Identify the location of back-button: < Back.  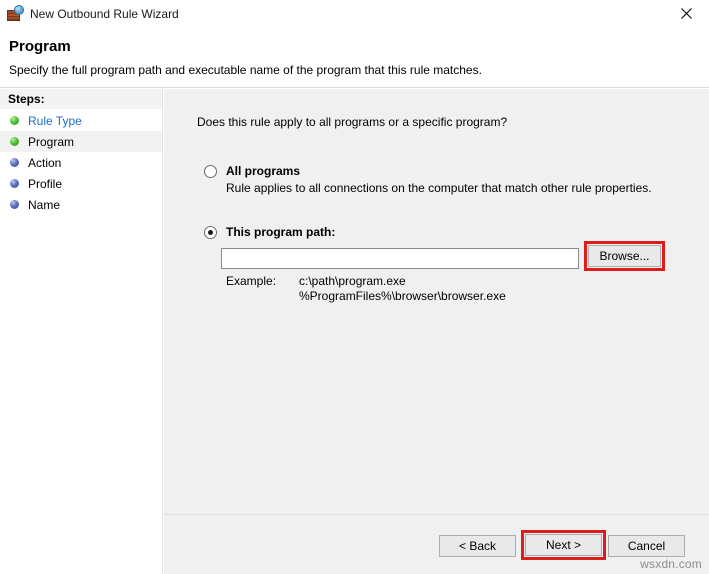
(477, 546).